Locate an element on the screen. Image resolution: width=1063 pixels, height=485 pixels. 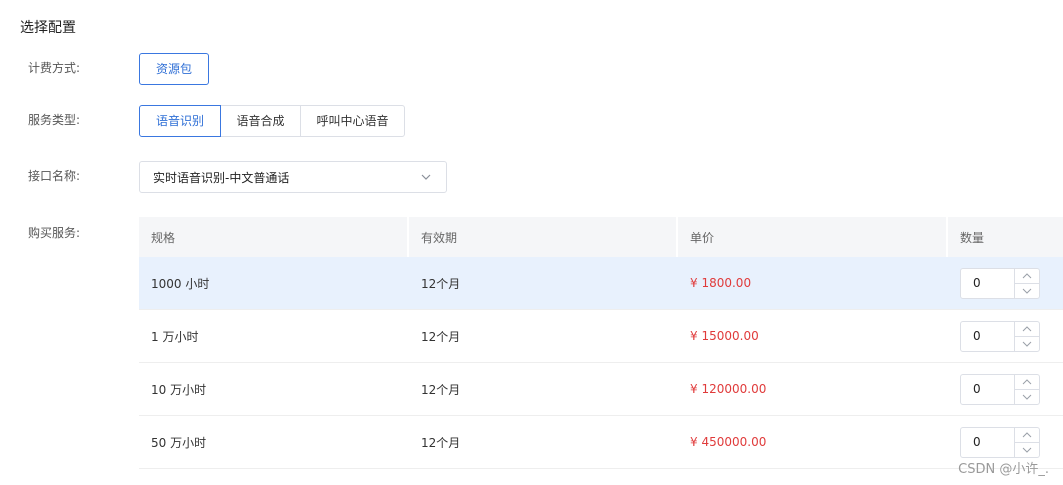
row-price: ¥ 450000.00 is located at coordinates (728, 442).